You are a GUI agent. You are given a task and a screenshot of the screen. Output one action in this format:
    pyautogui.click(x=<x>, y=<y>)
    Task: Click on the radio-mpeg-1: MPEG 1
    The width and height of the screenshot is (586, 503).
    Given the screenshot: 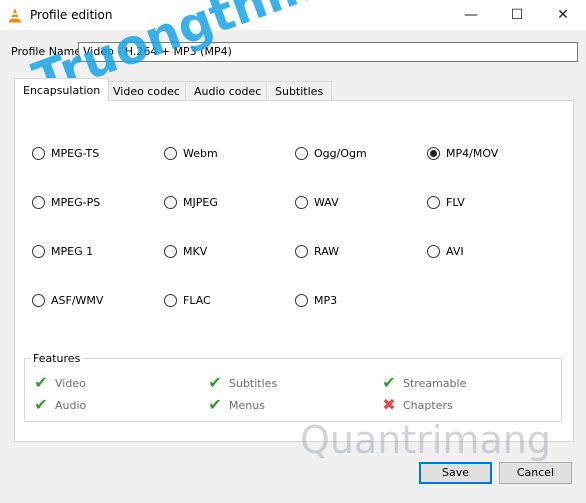 What is the action you would take?
    pyautogui.click(x=62, y=251)
    